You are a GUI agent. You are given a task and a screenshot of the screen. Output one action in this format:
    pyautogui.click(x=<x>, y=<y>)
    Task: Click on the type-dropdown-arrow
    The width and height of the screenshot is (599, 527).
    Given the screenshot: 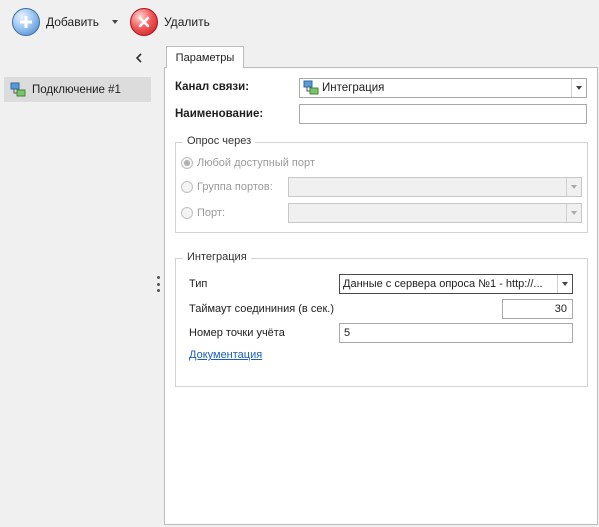 What is the action you would take?
    pyautogui.click(x=564, y=284)
    